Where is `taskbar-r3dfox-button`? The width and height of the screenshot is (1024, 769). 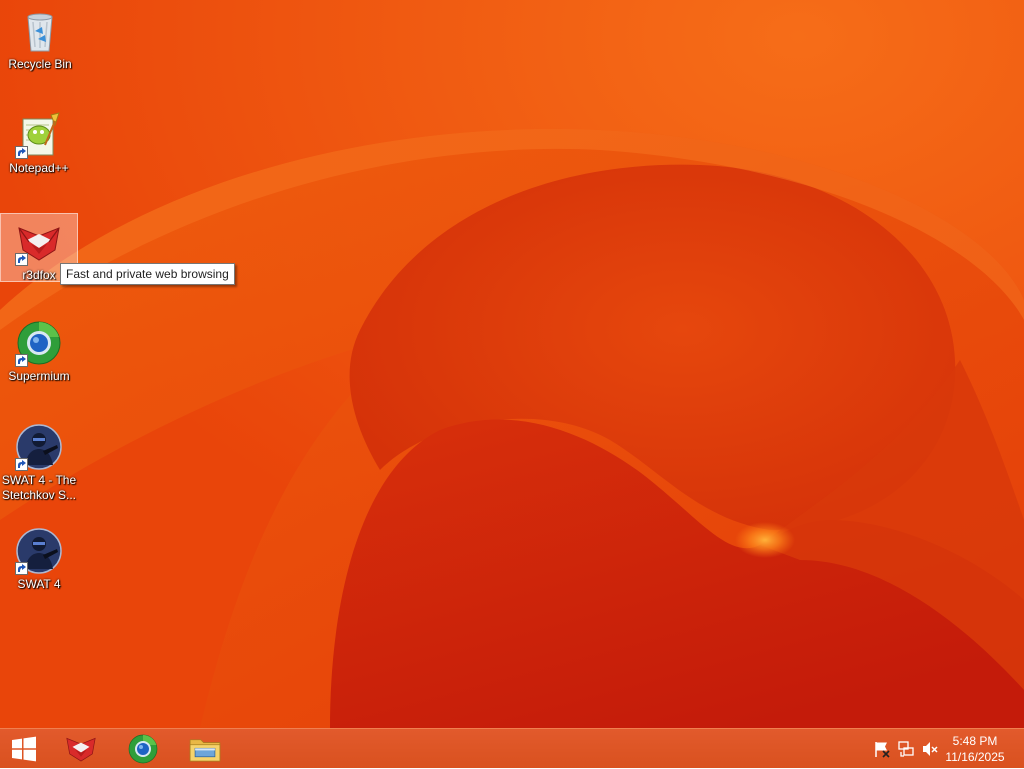 taskbar-r3dfox-button is located at coordinates (81, 749).